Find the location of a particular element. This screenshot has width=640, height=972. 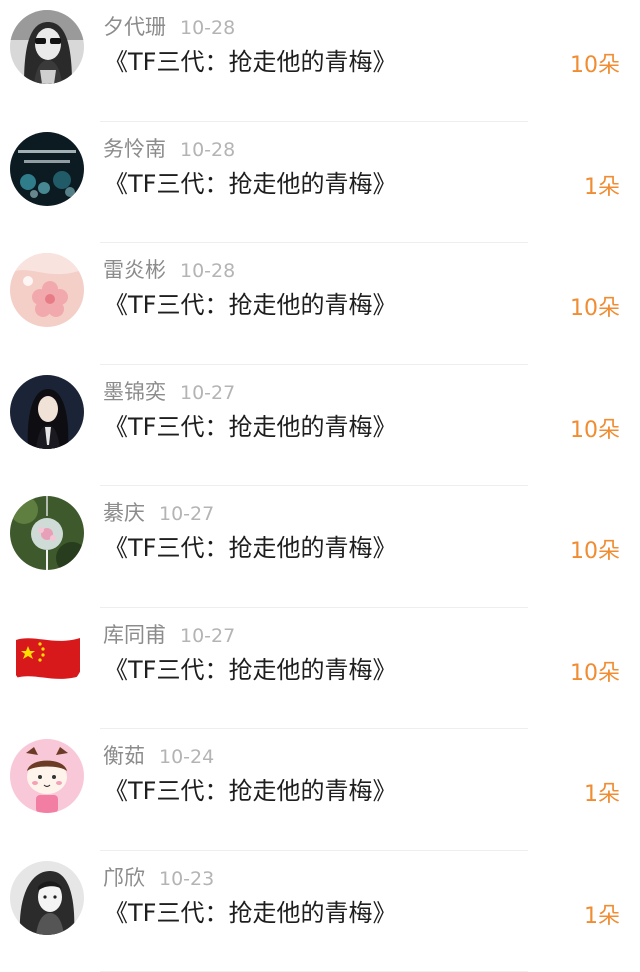

list-item: 墨锦奕 10-27 《TF三代：抢走他的青梅》 10朵 is located at coordinates (320, 426).